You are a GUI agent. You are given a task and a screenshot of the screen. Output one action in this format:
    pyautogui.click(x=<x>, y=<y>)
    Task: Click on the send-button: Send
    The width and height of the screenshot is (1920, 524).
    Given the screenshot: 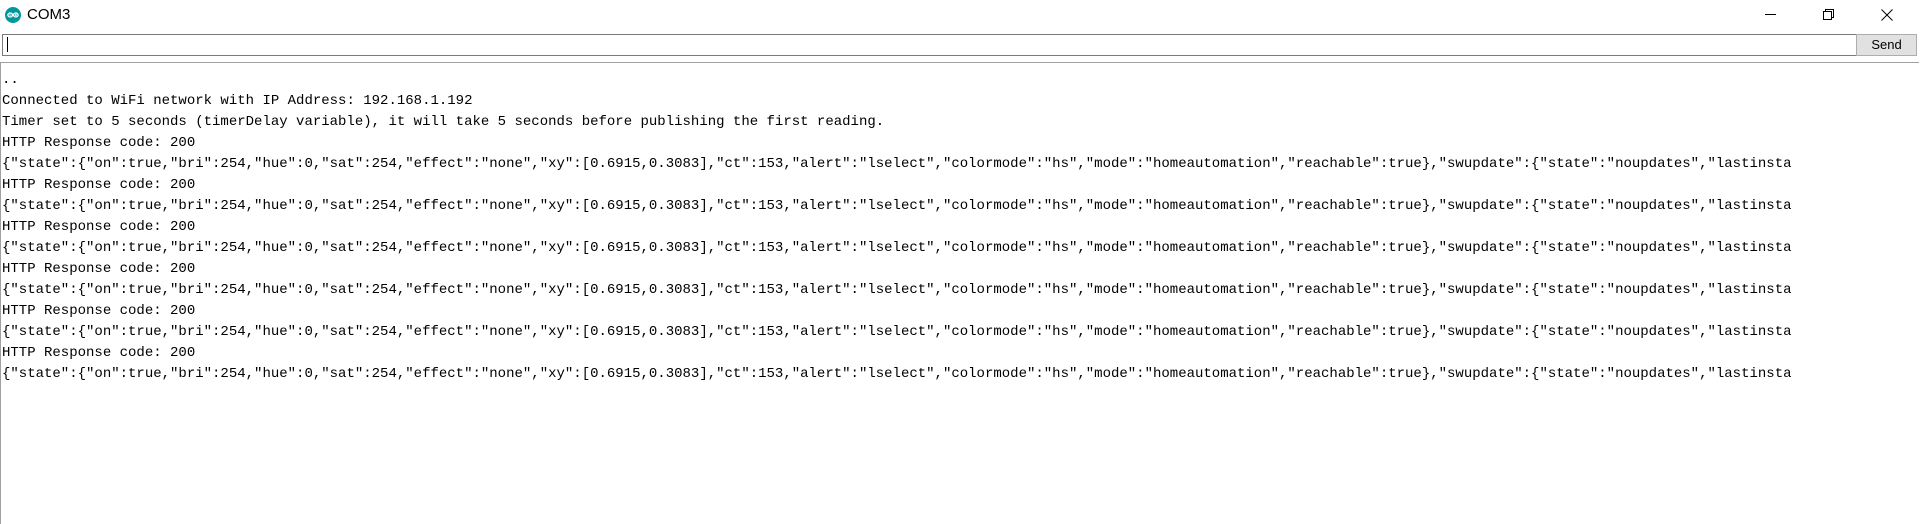 What is the action you would take?
    pyautogui.click(x=1886, y=45)
    